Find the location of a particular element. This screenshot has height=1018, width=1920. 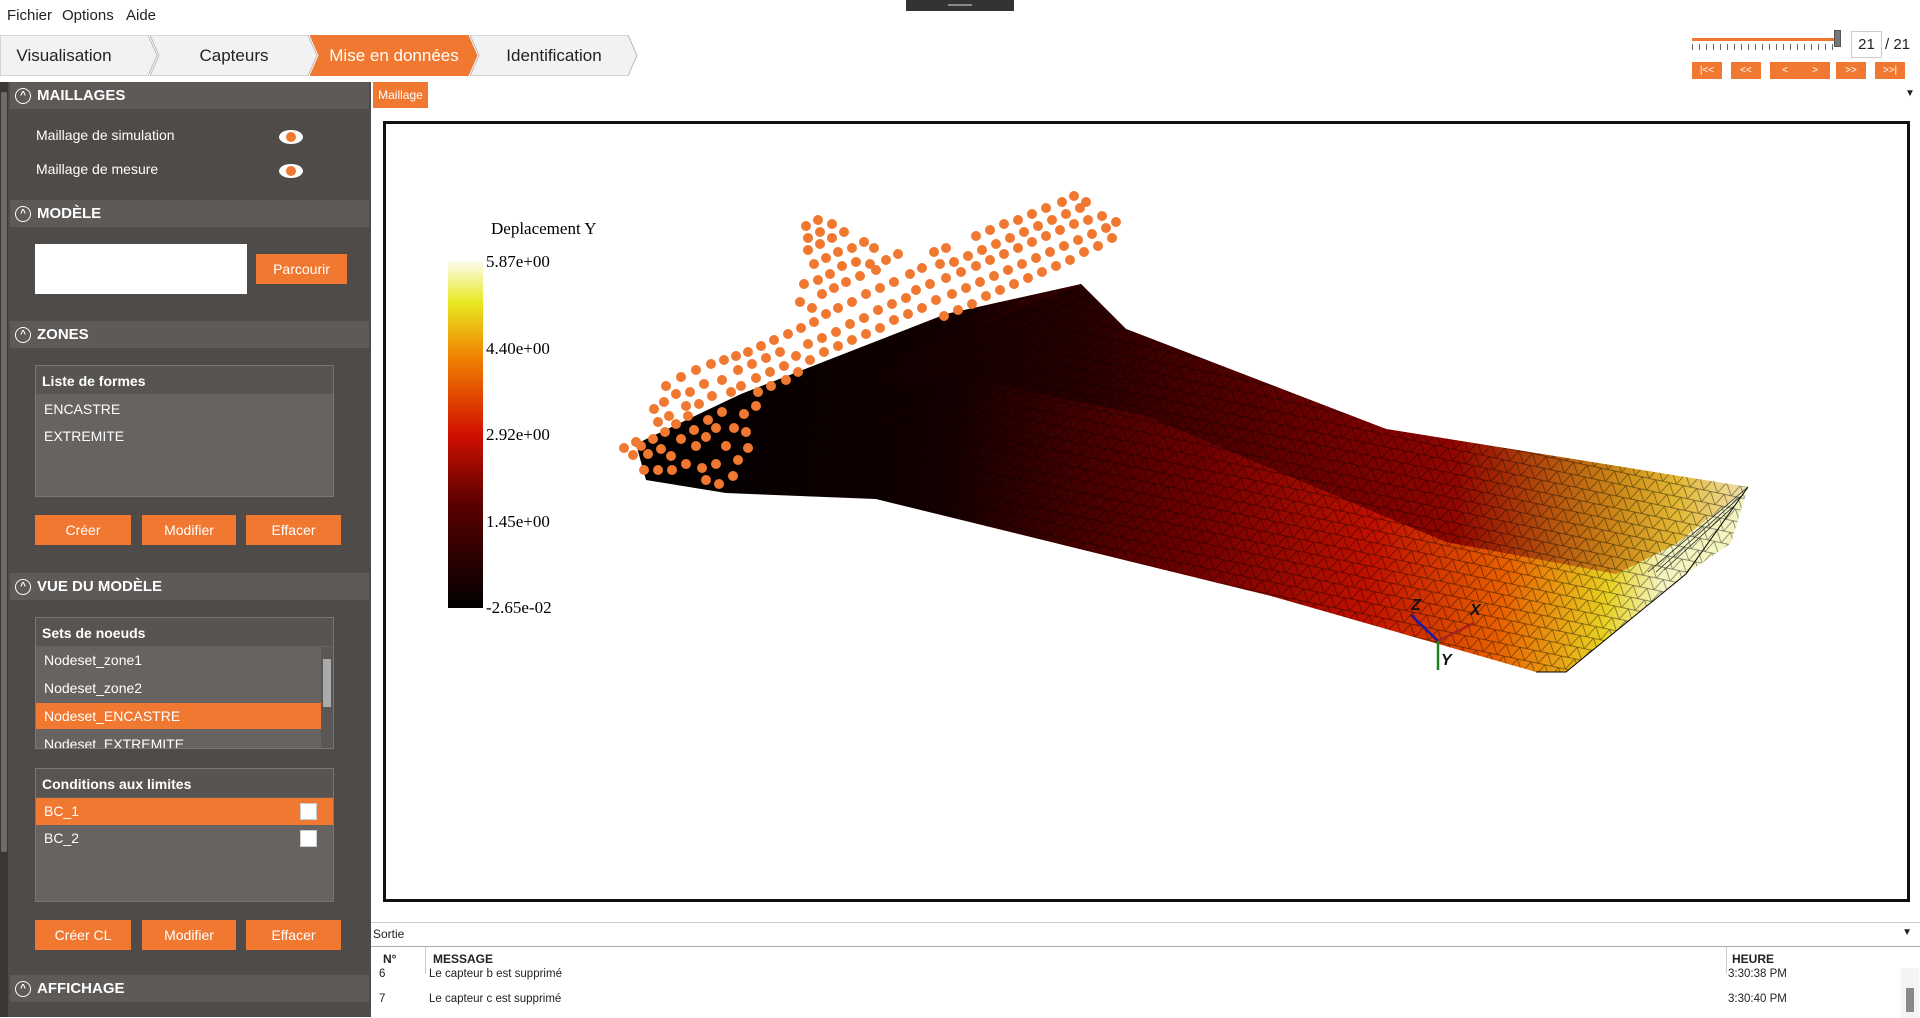

nodesets-scroll-thumb is located at coordinates (327, 683).